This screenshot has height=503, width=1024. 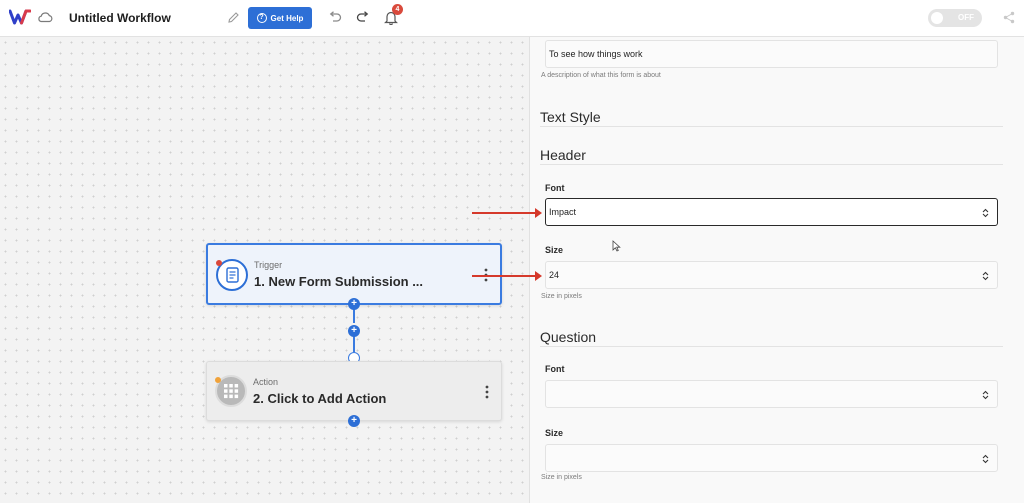 I want to click on header-size-hint: Size in pixels, so click(x=561, y=296).